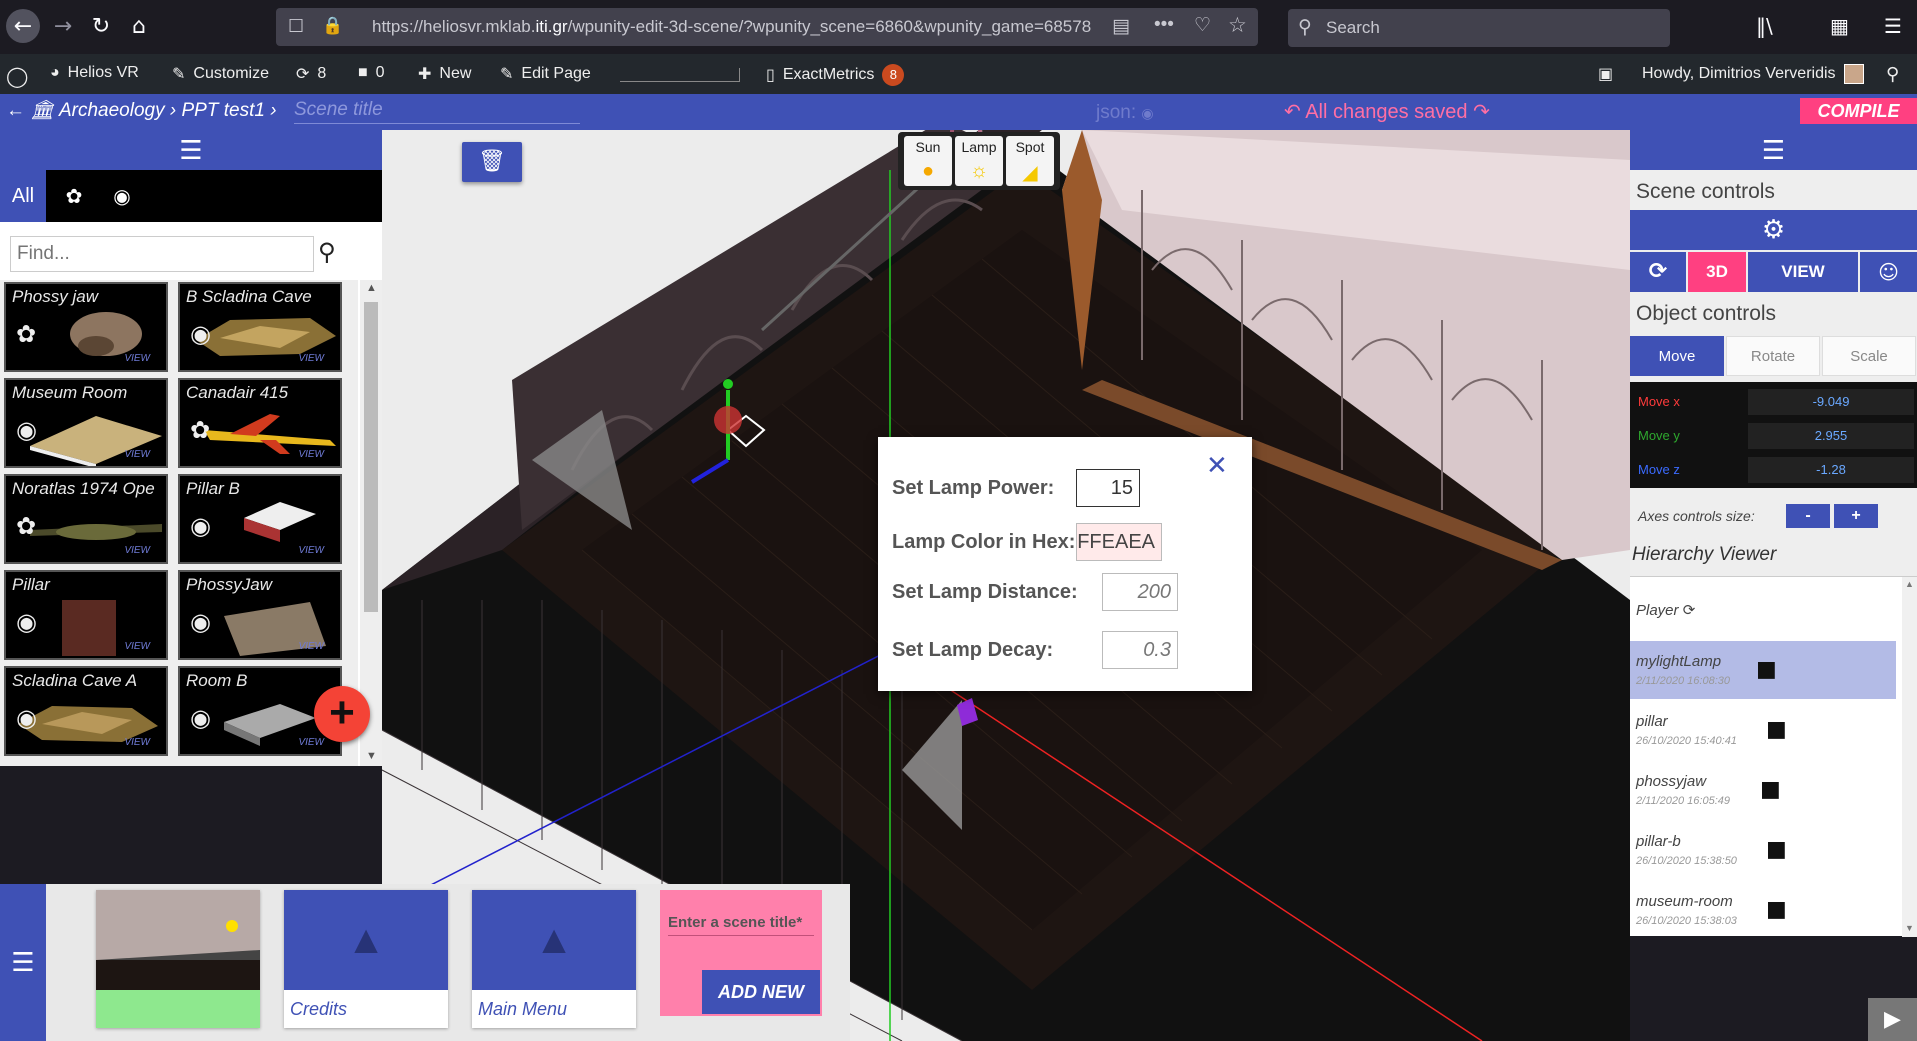 This screenshot has height=1041, width=1917. What do you see at coordinates (86, 615) in the screenshot?
I see `asset-tile: Pillar ◉ VIEW` at bounding box center [86, 615].